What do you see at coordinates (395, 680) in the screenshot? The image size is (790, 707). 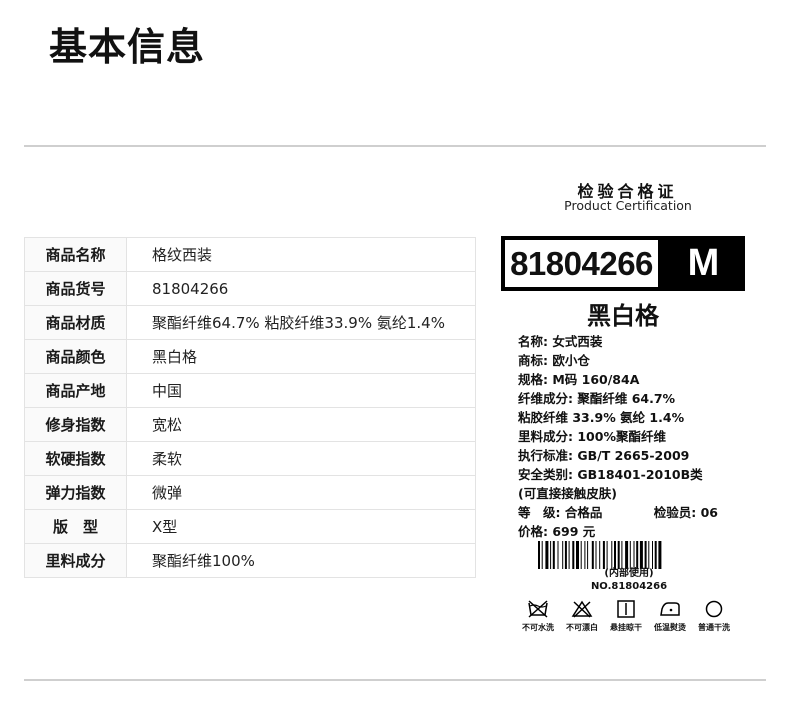 I see `bottom-divider` at bounding box center [395, 680].